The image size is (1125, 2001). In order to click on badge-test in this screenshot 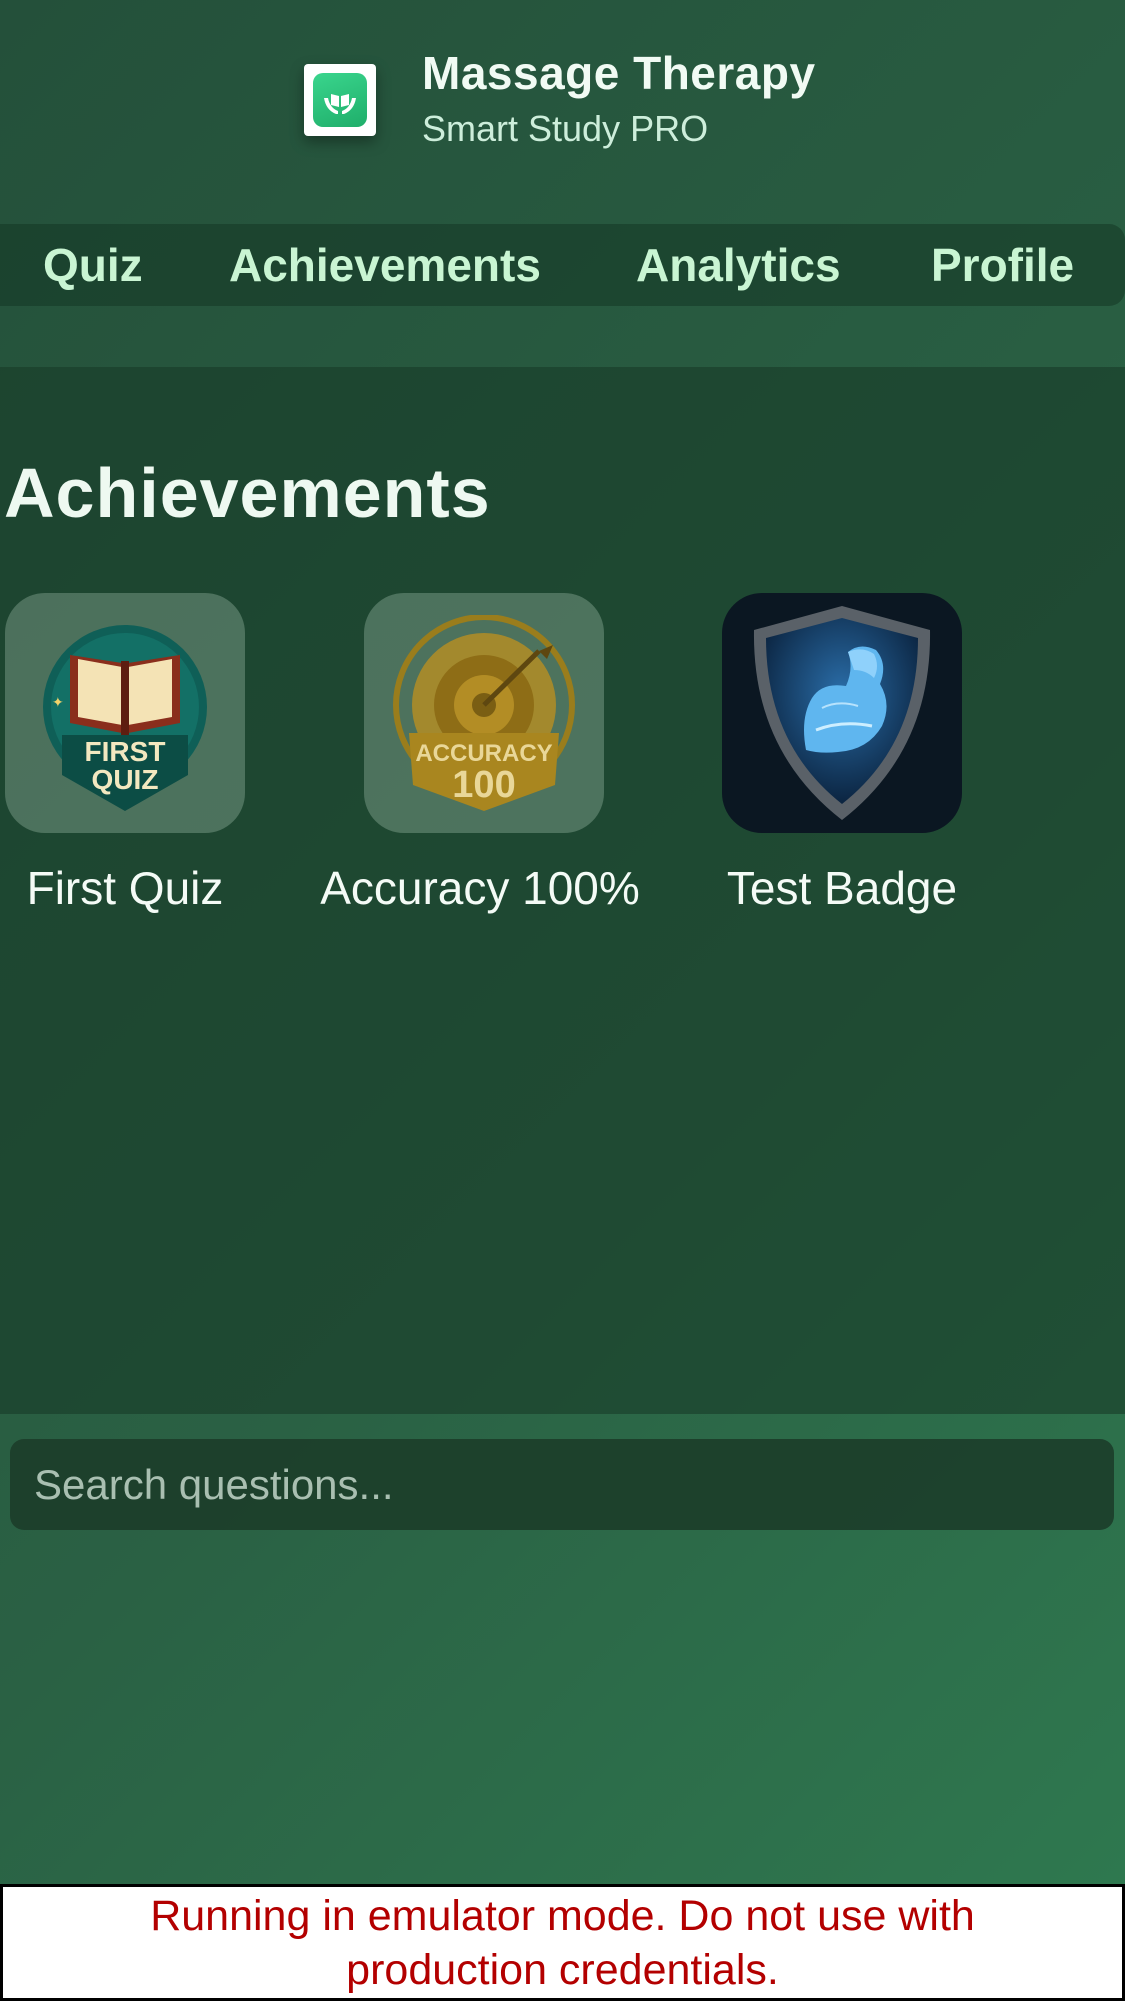, I will do `click(842, 713)`.